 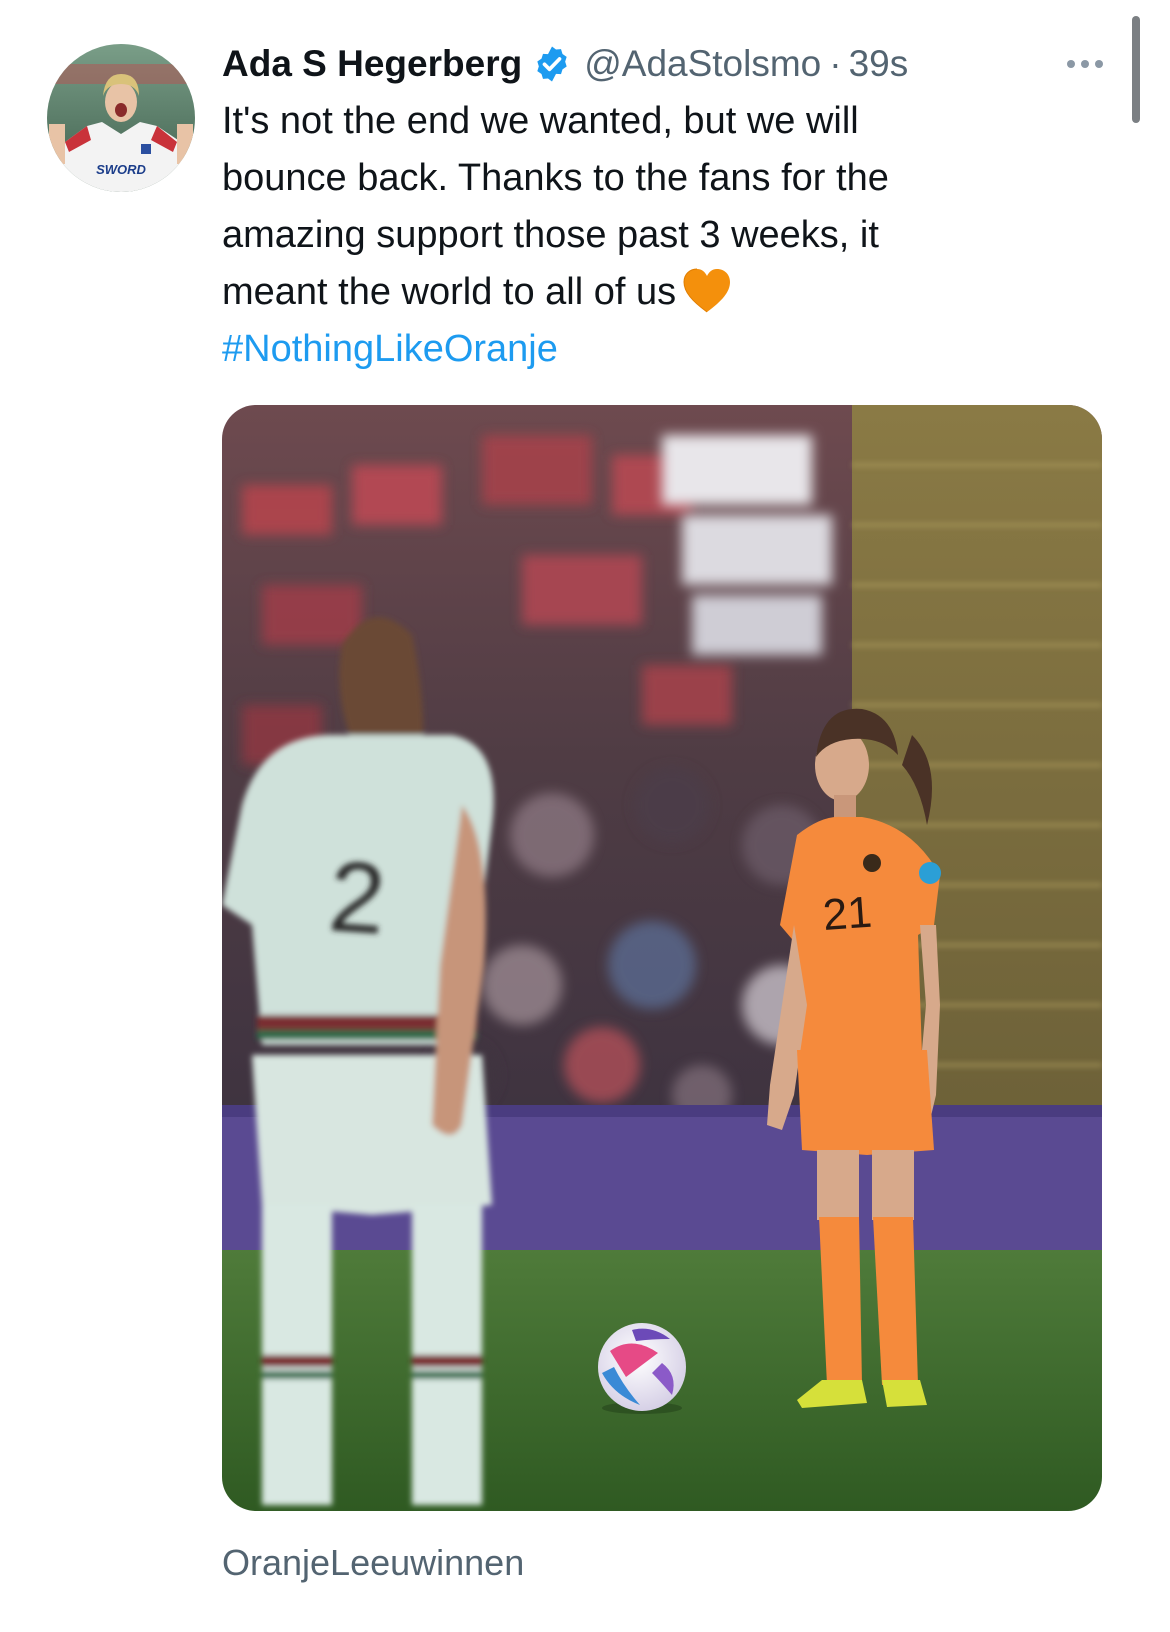 I want to click on tweet-text-line: amazing support those past 3 weeks, it, so click(x=550, y=235).